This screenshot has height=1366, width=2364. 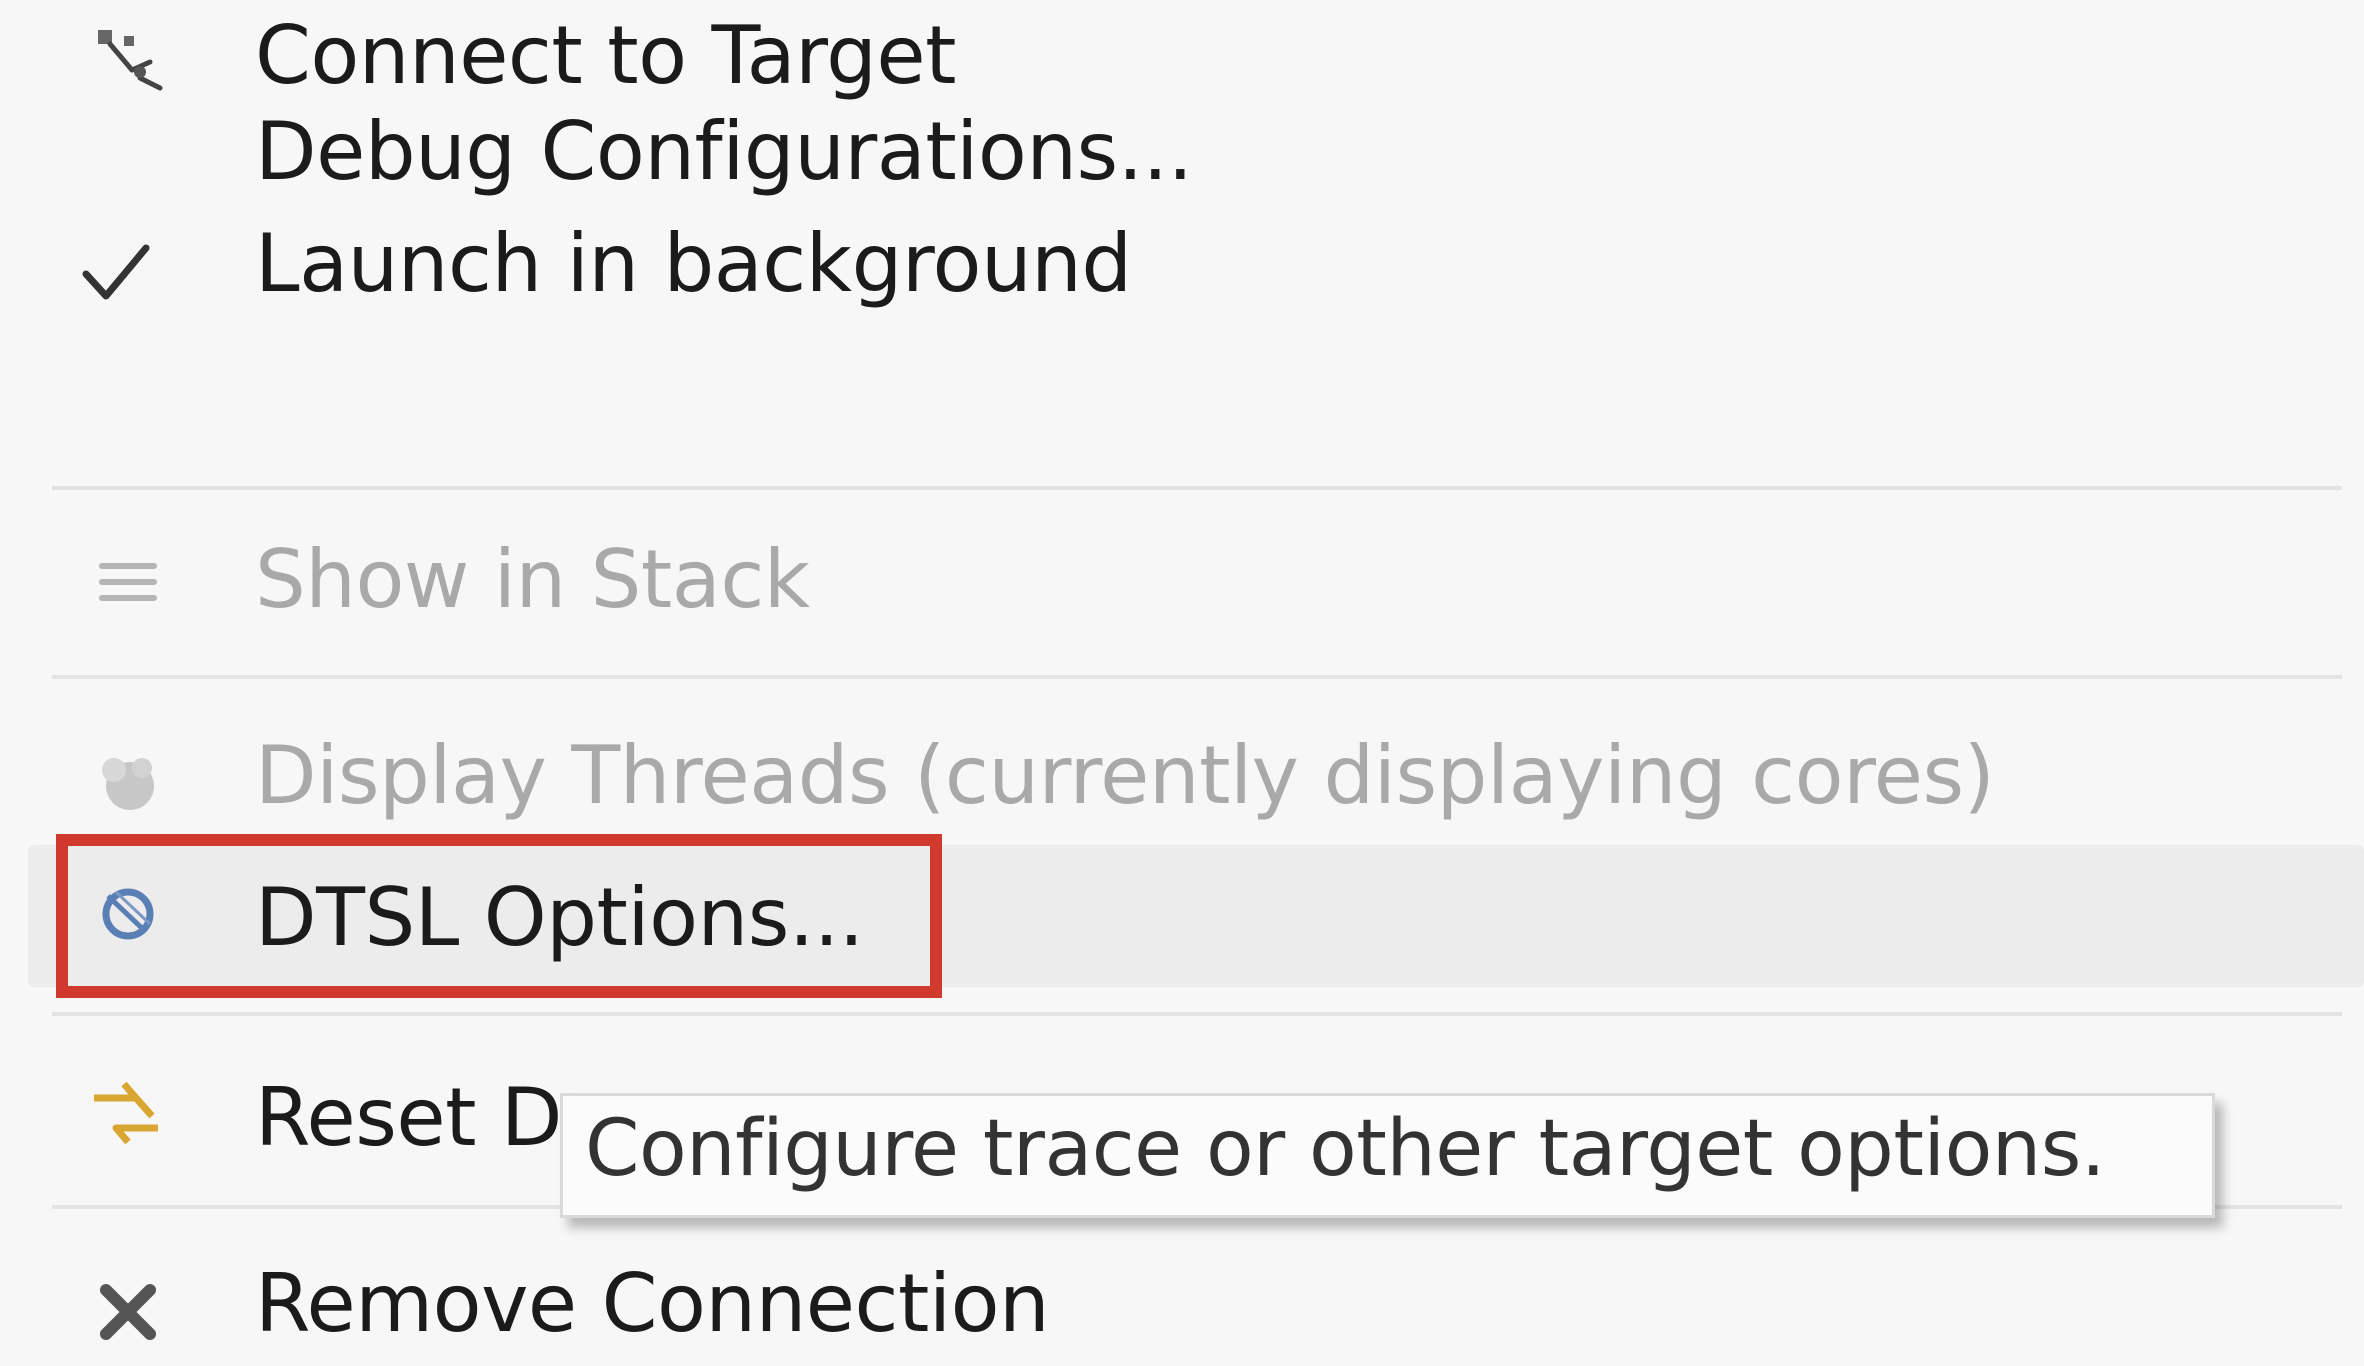 What do you see at coordinates (605, 55) in the screenshot?
I see `menu-item-label: Connect to Target` at bounding box center [605, 55].